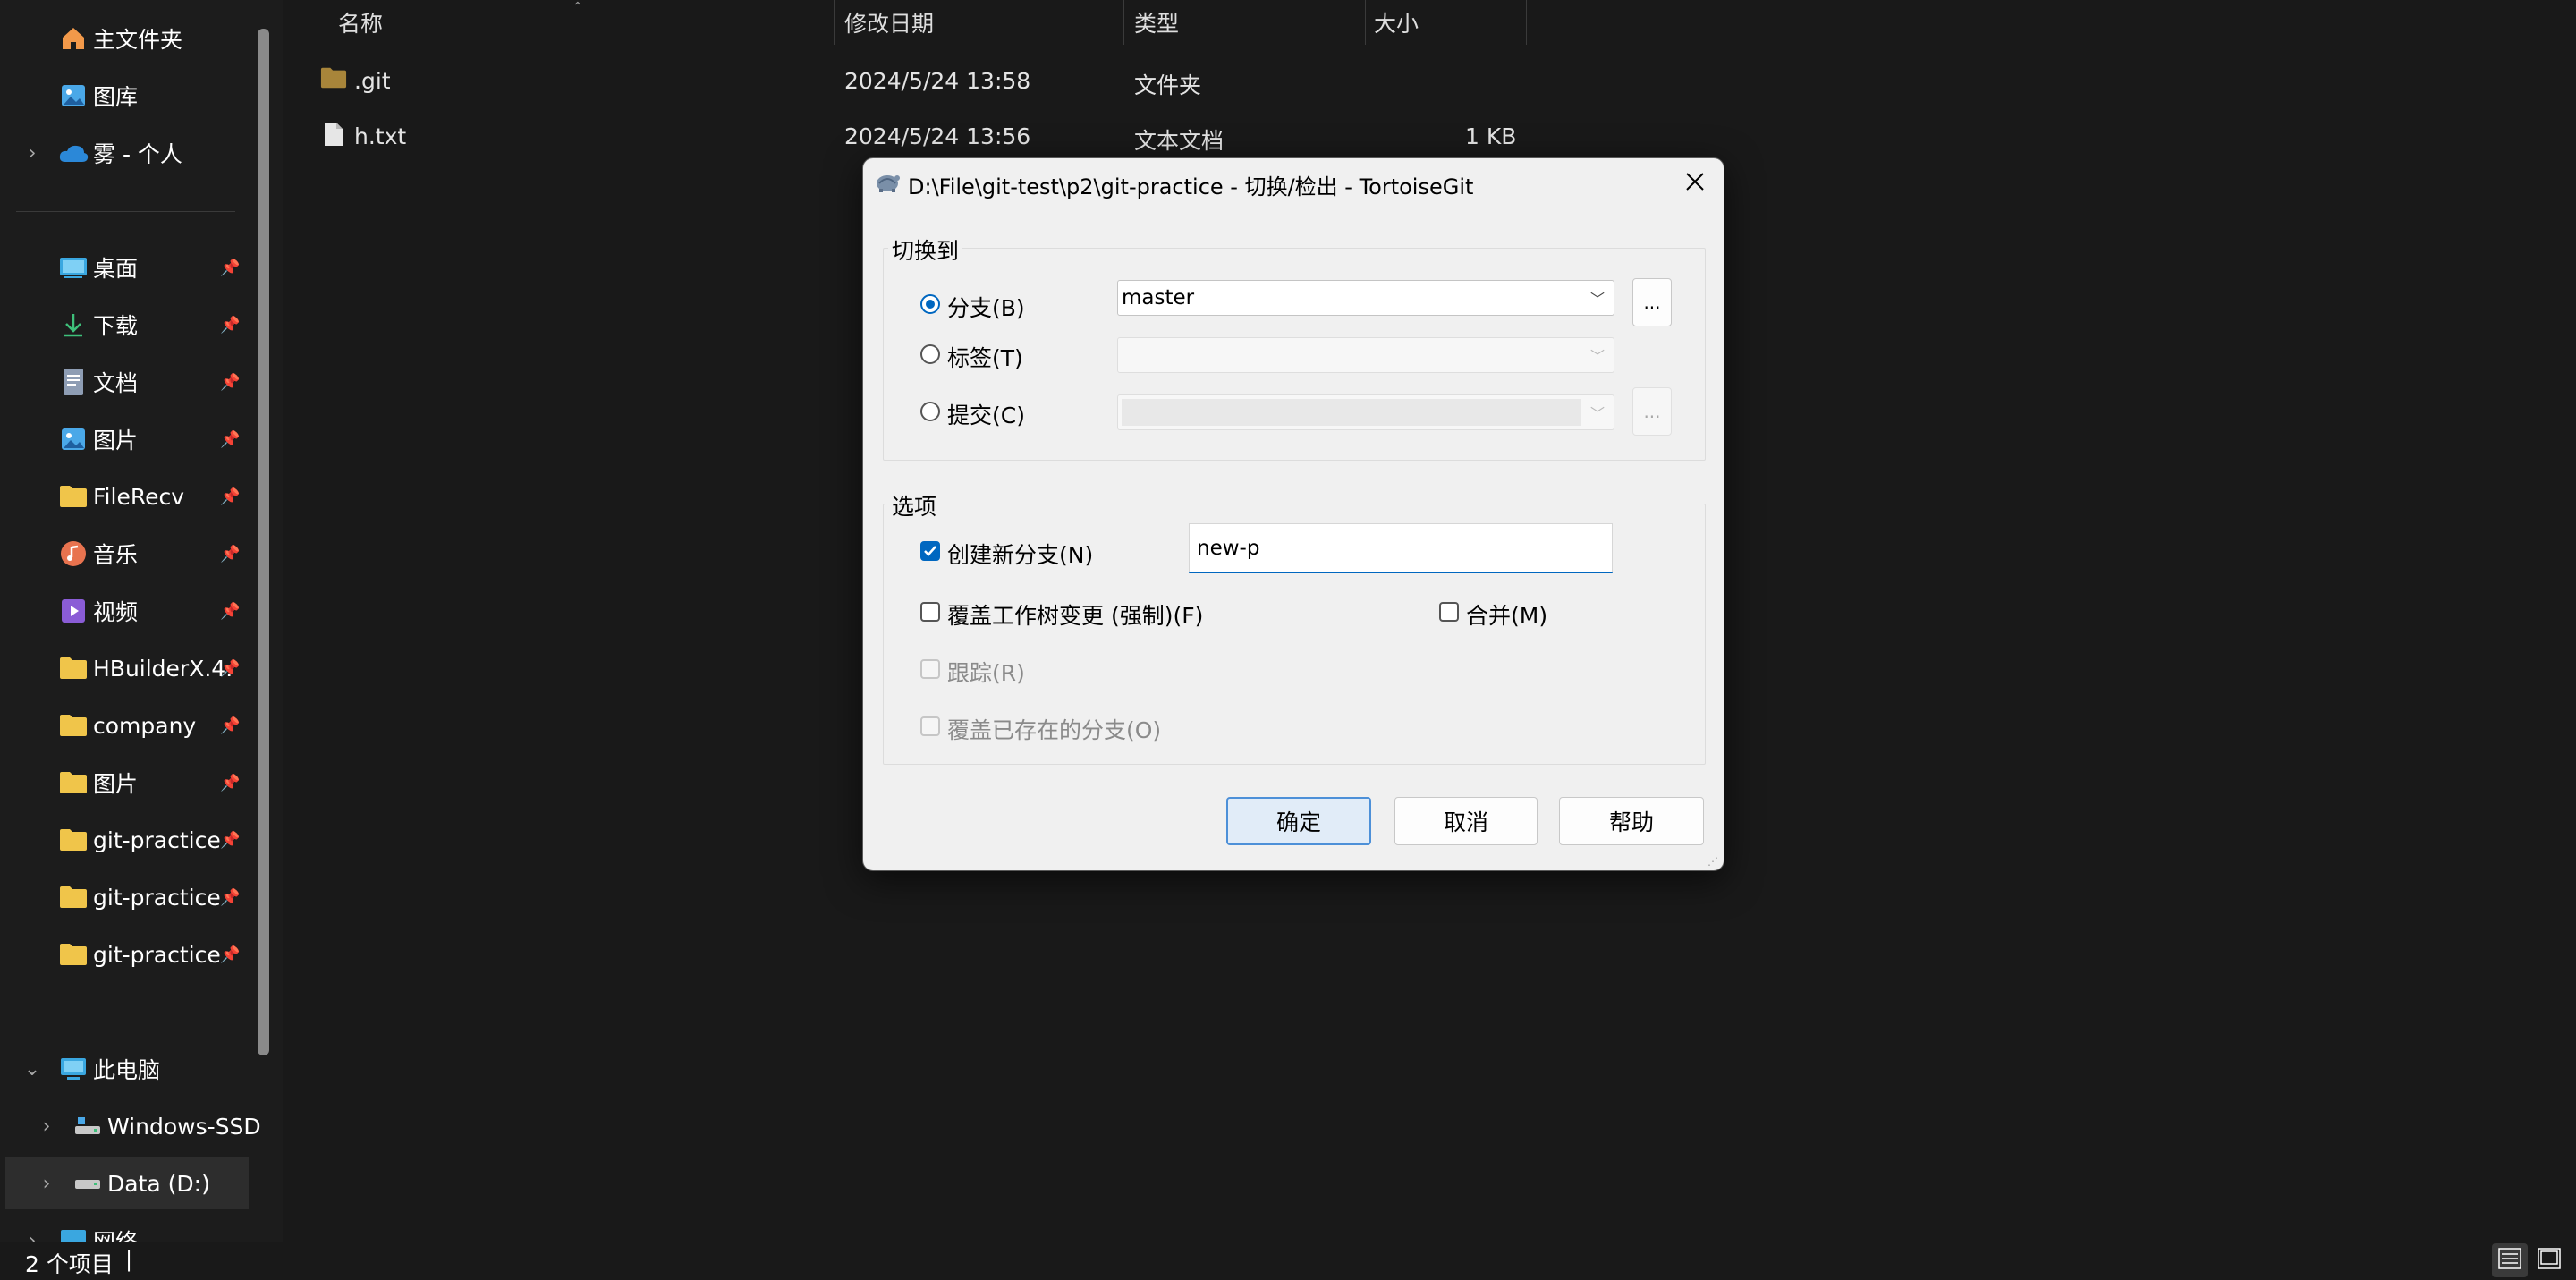 This screenshot has width=2576, height=1280. What do you see at coordinates (73, 554) in the screenshot?
I see `music-icon` at bounding box center [73, 554].